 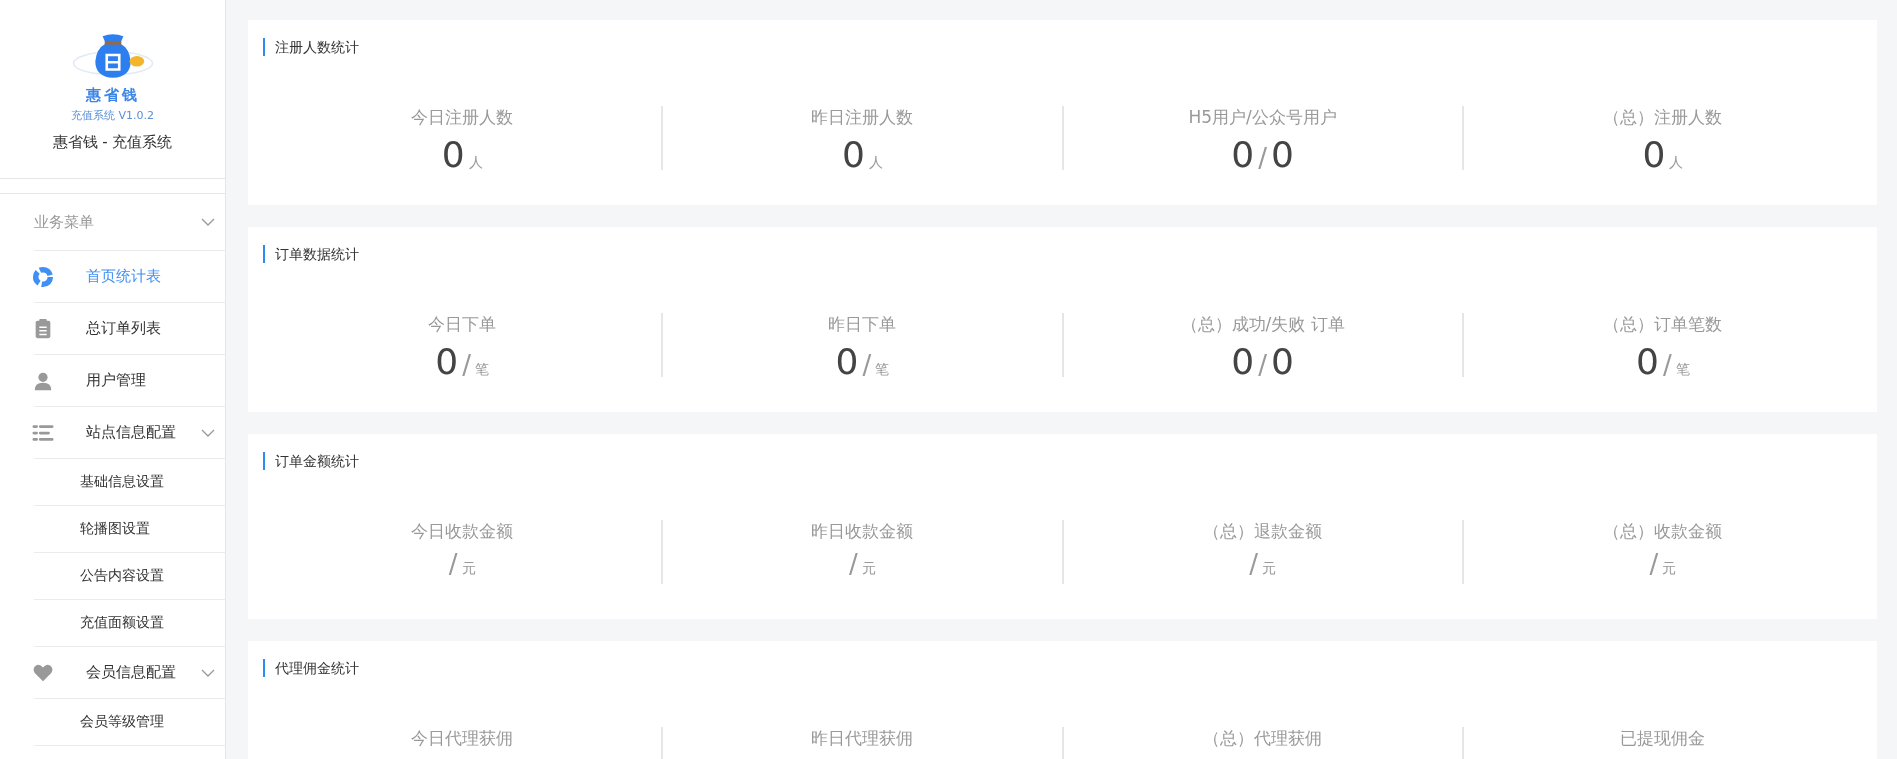 What do you see at coordinates (129, 673) in the screenshot?
I see `menu-item: 会员信息配置` at bounding box center [129, 673].